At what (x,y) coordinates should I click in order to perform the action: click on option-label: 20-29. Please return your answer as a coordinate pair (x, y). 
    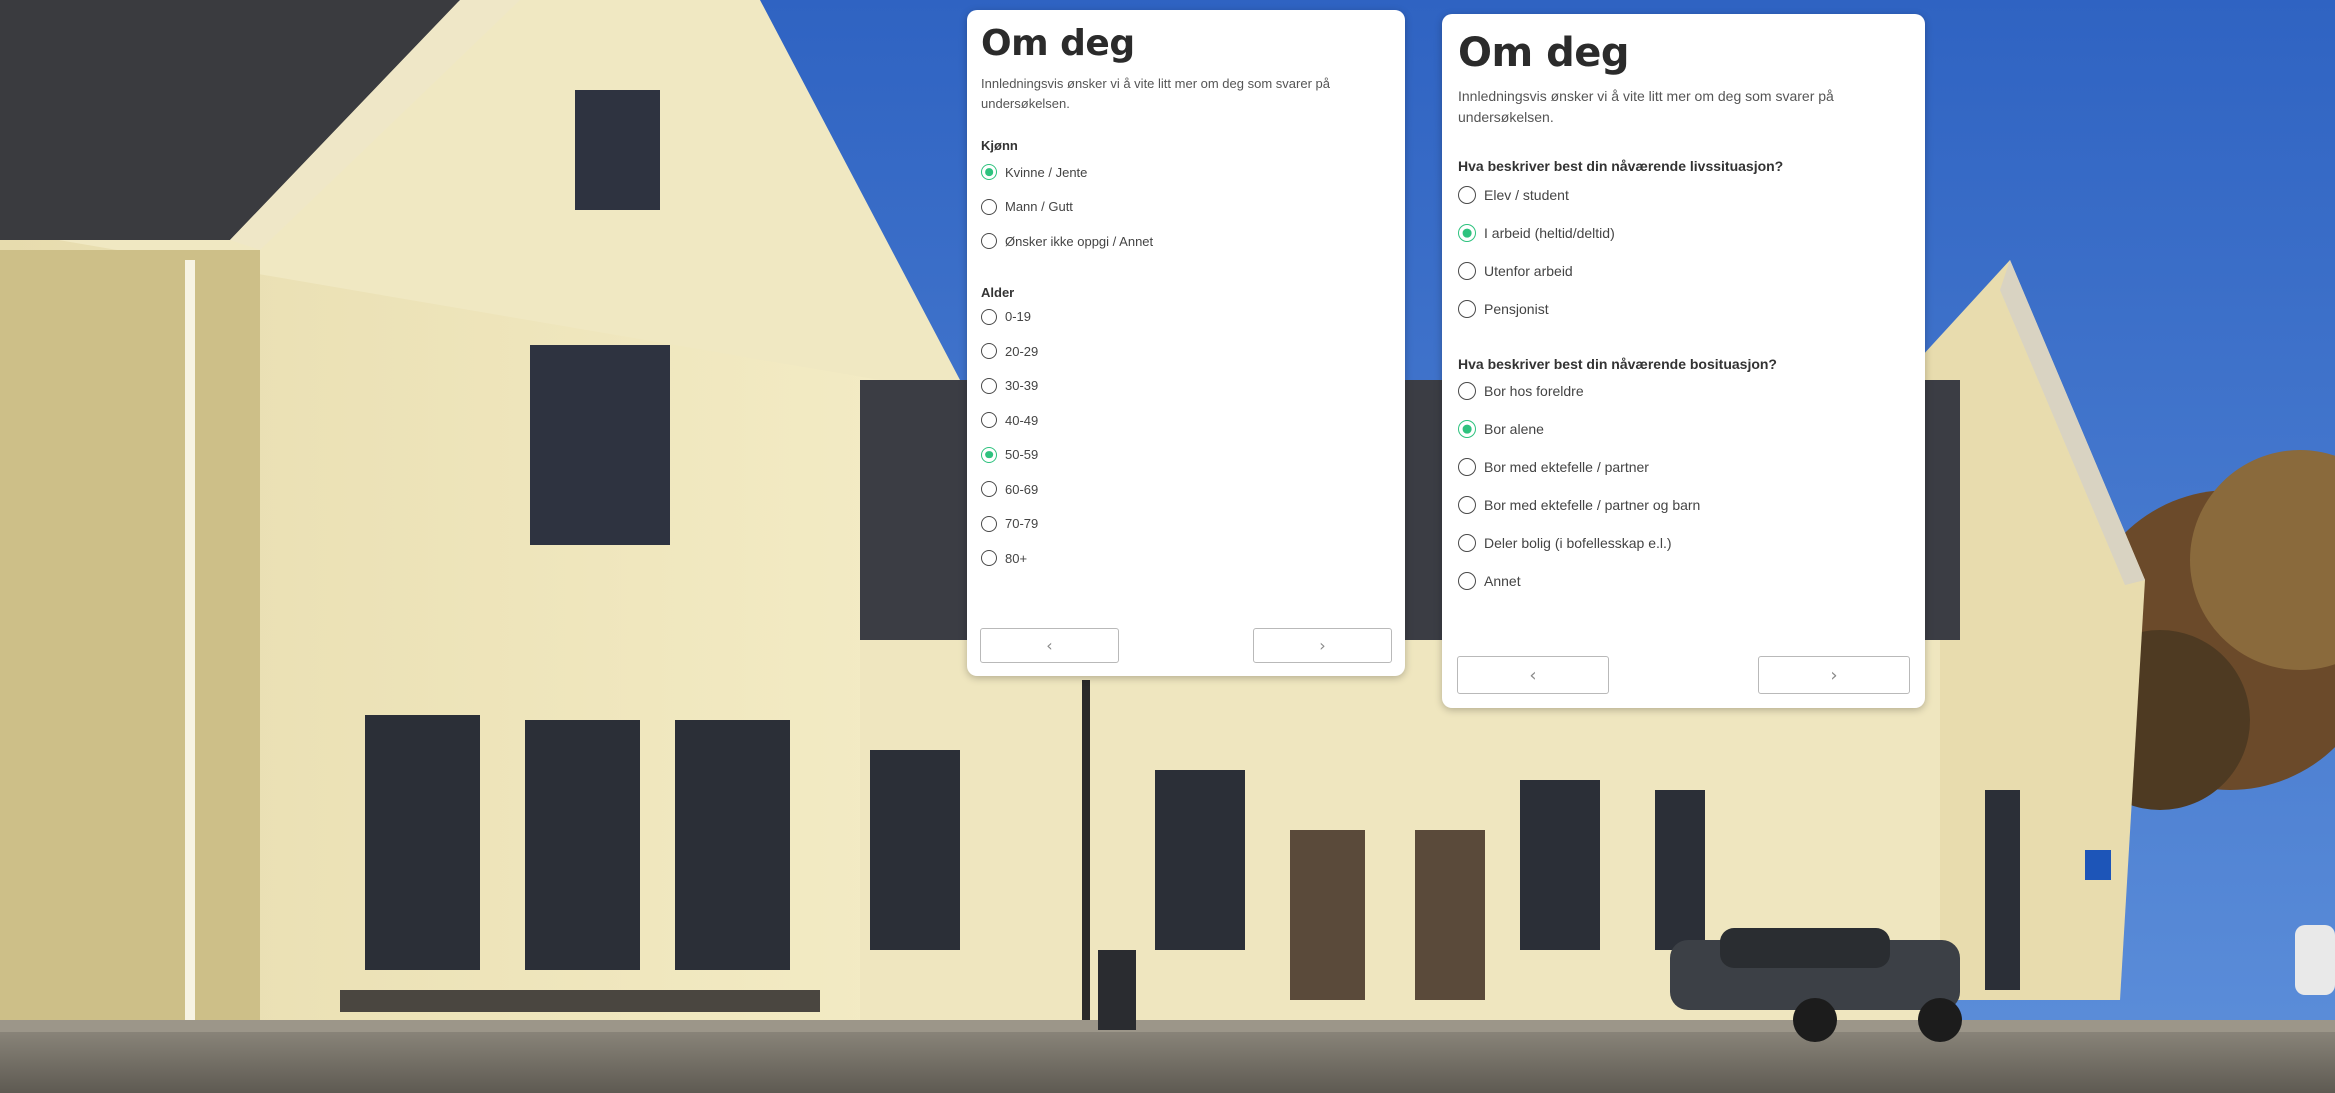
    Looking at the image, I should click on (1022, 351).